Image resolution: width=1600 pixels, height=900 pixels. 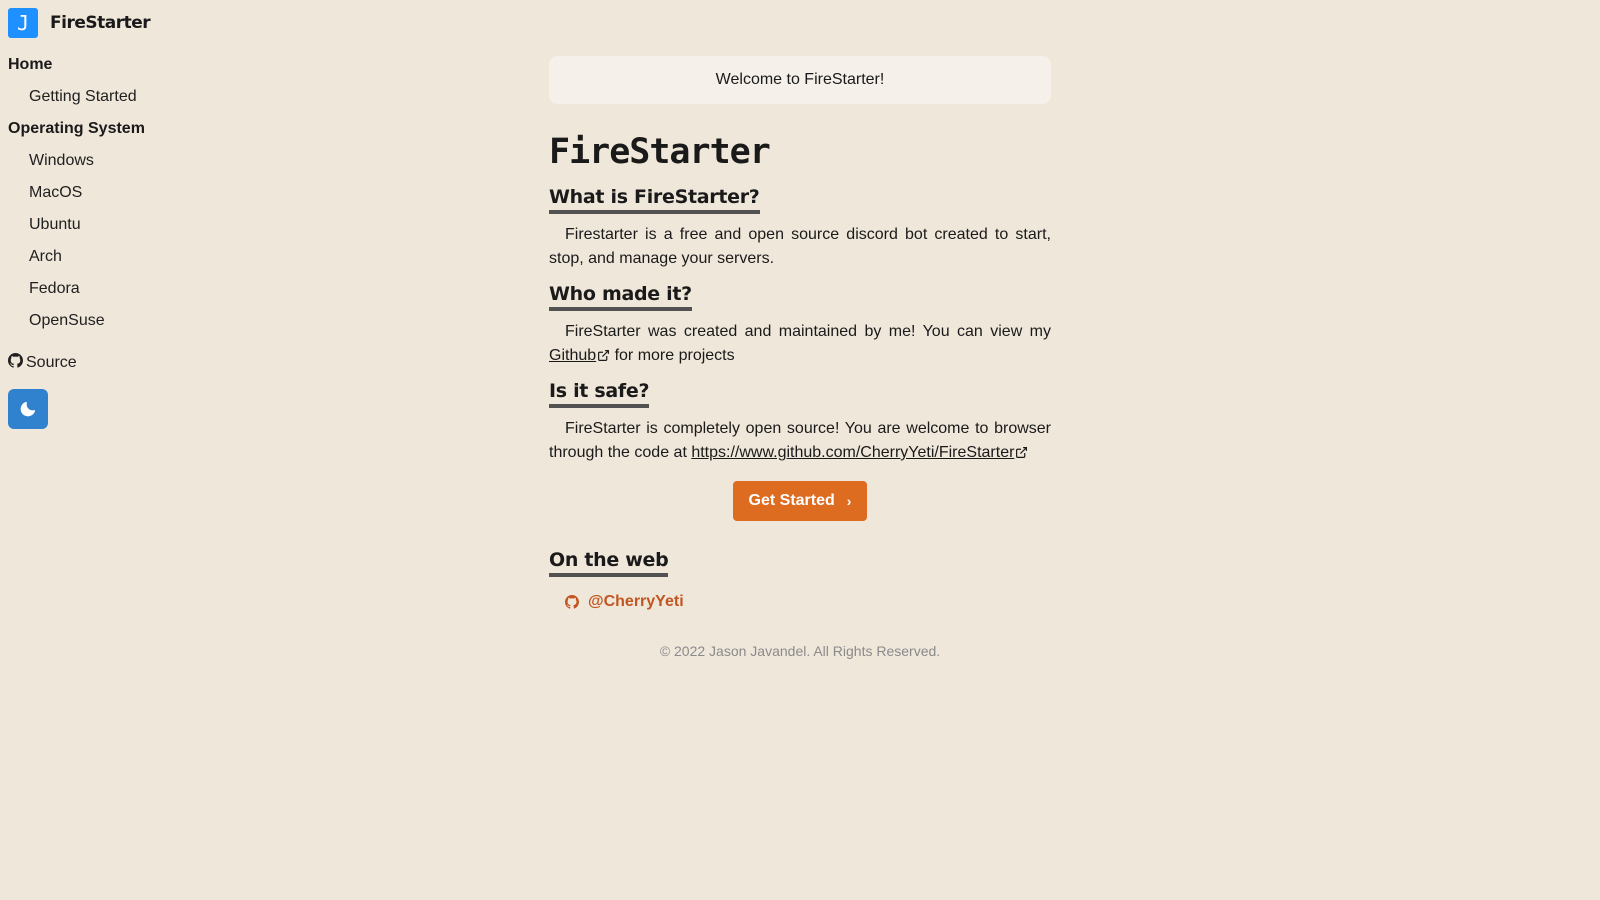 I want to click on sidebar-item-opensuse: OpenSuse, so click(x=150, y=329).